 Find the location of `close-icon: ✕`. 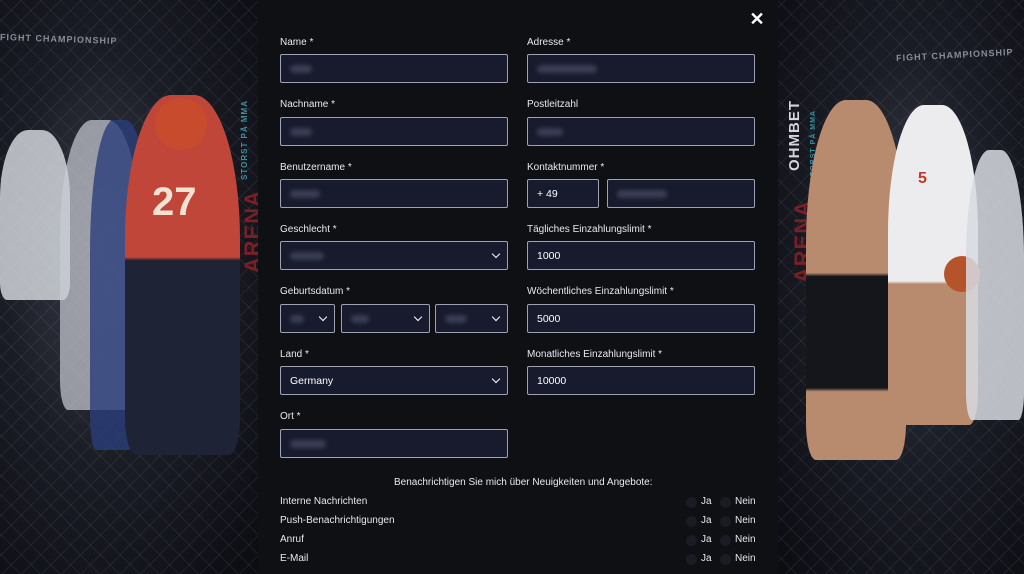

close-icon: ✕ is located at coordinates (757, 19).